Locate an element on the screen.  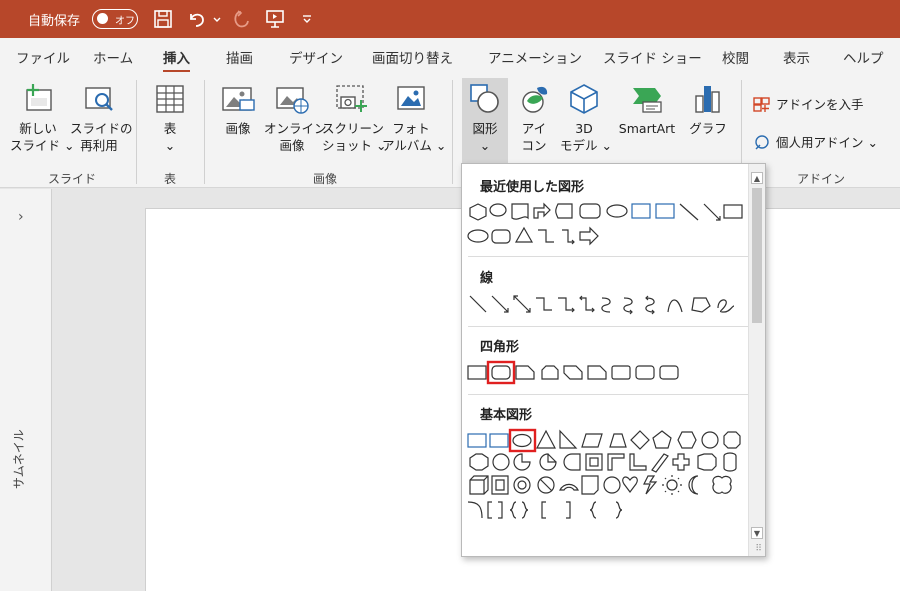
reuse-slides-button: スライドの 再利用 is located at coordinates (101, 118).